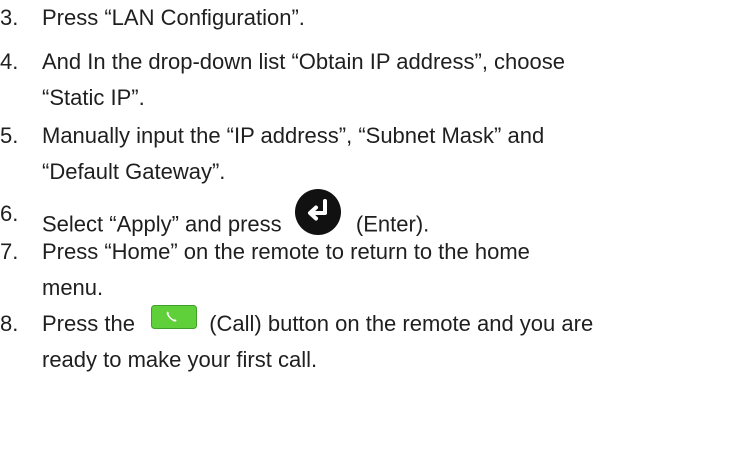 The width and height of the screenshot is (731, 468). Describe the element at coordinates (162, 224) in the screenshot. I see `step-text-before-icon: Select “Apply” and press` at that location.